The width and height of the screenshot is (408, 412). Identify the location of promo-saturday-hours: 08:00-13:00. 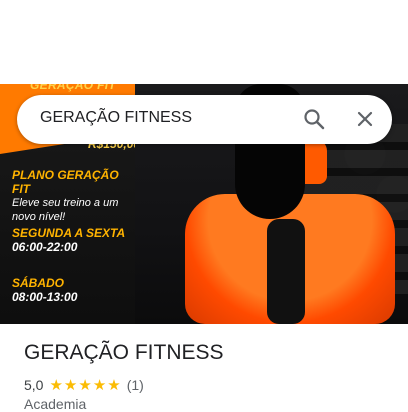
(45, 297).